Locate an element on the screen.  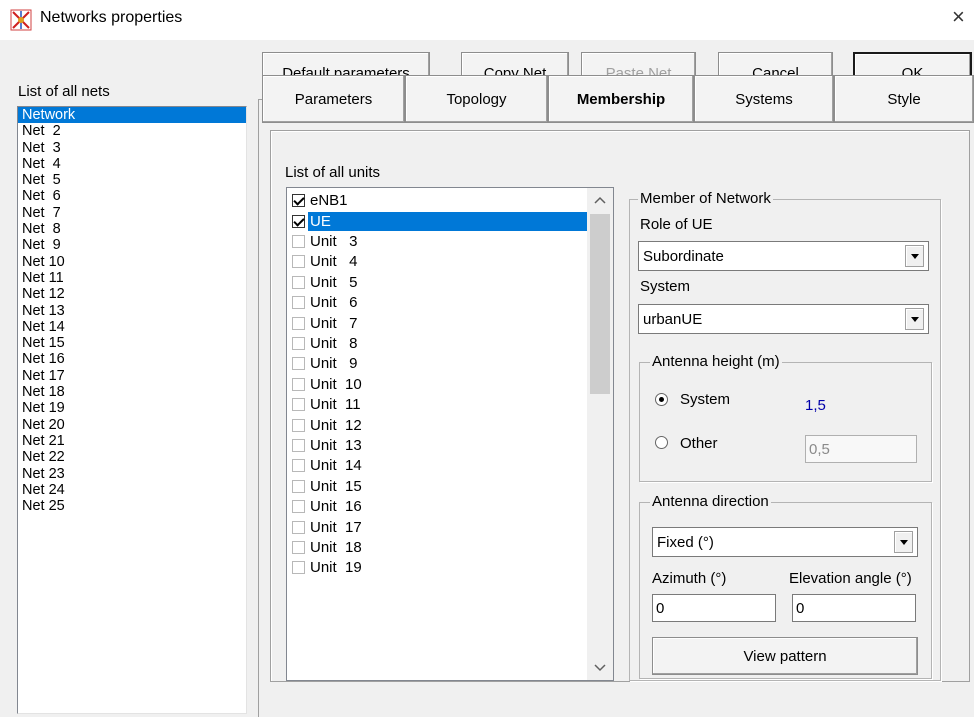
net-list-item: Net 24 is located at coordinates (132, 490).